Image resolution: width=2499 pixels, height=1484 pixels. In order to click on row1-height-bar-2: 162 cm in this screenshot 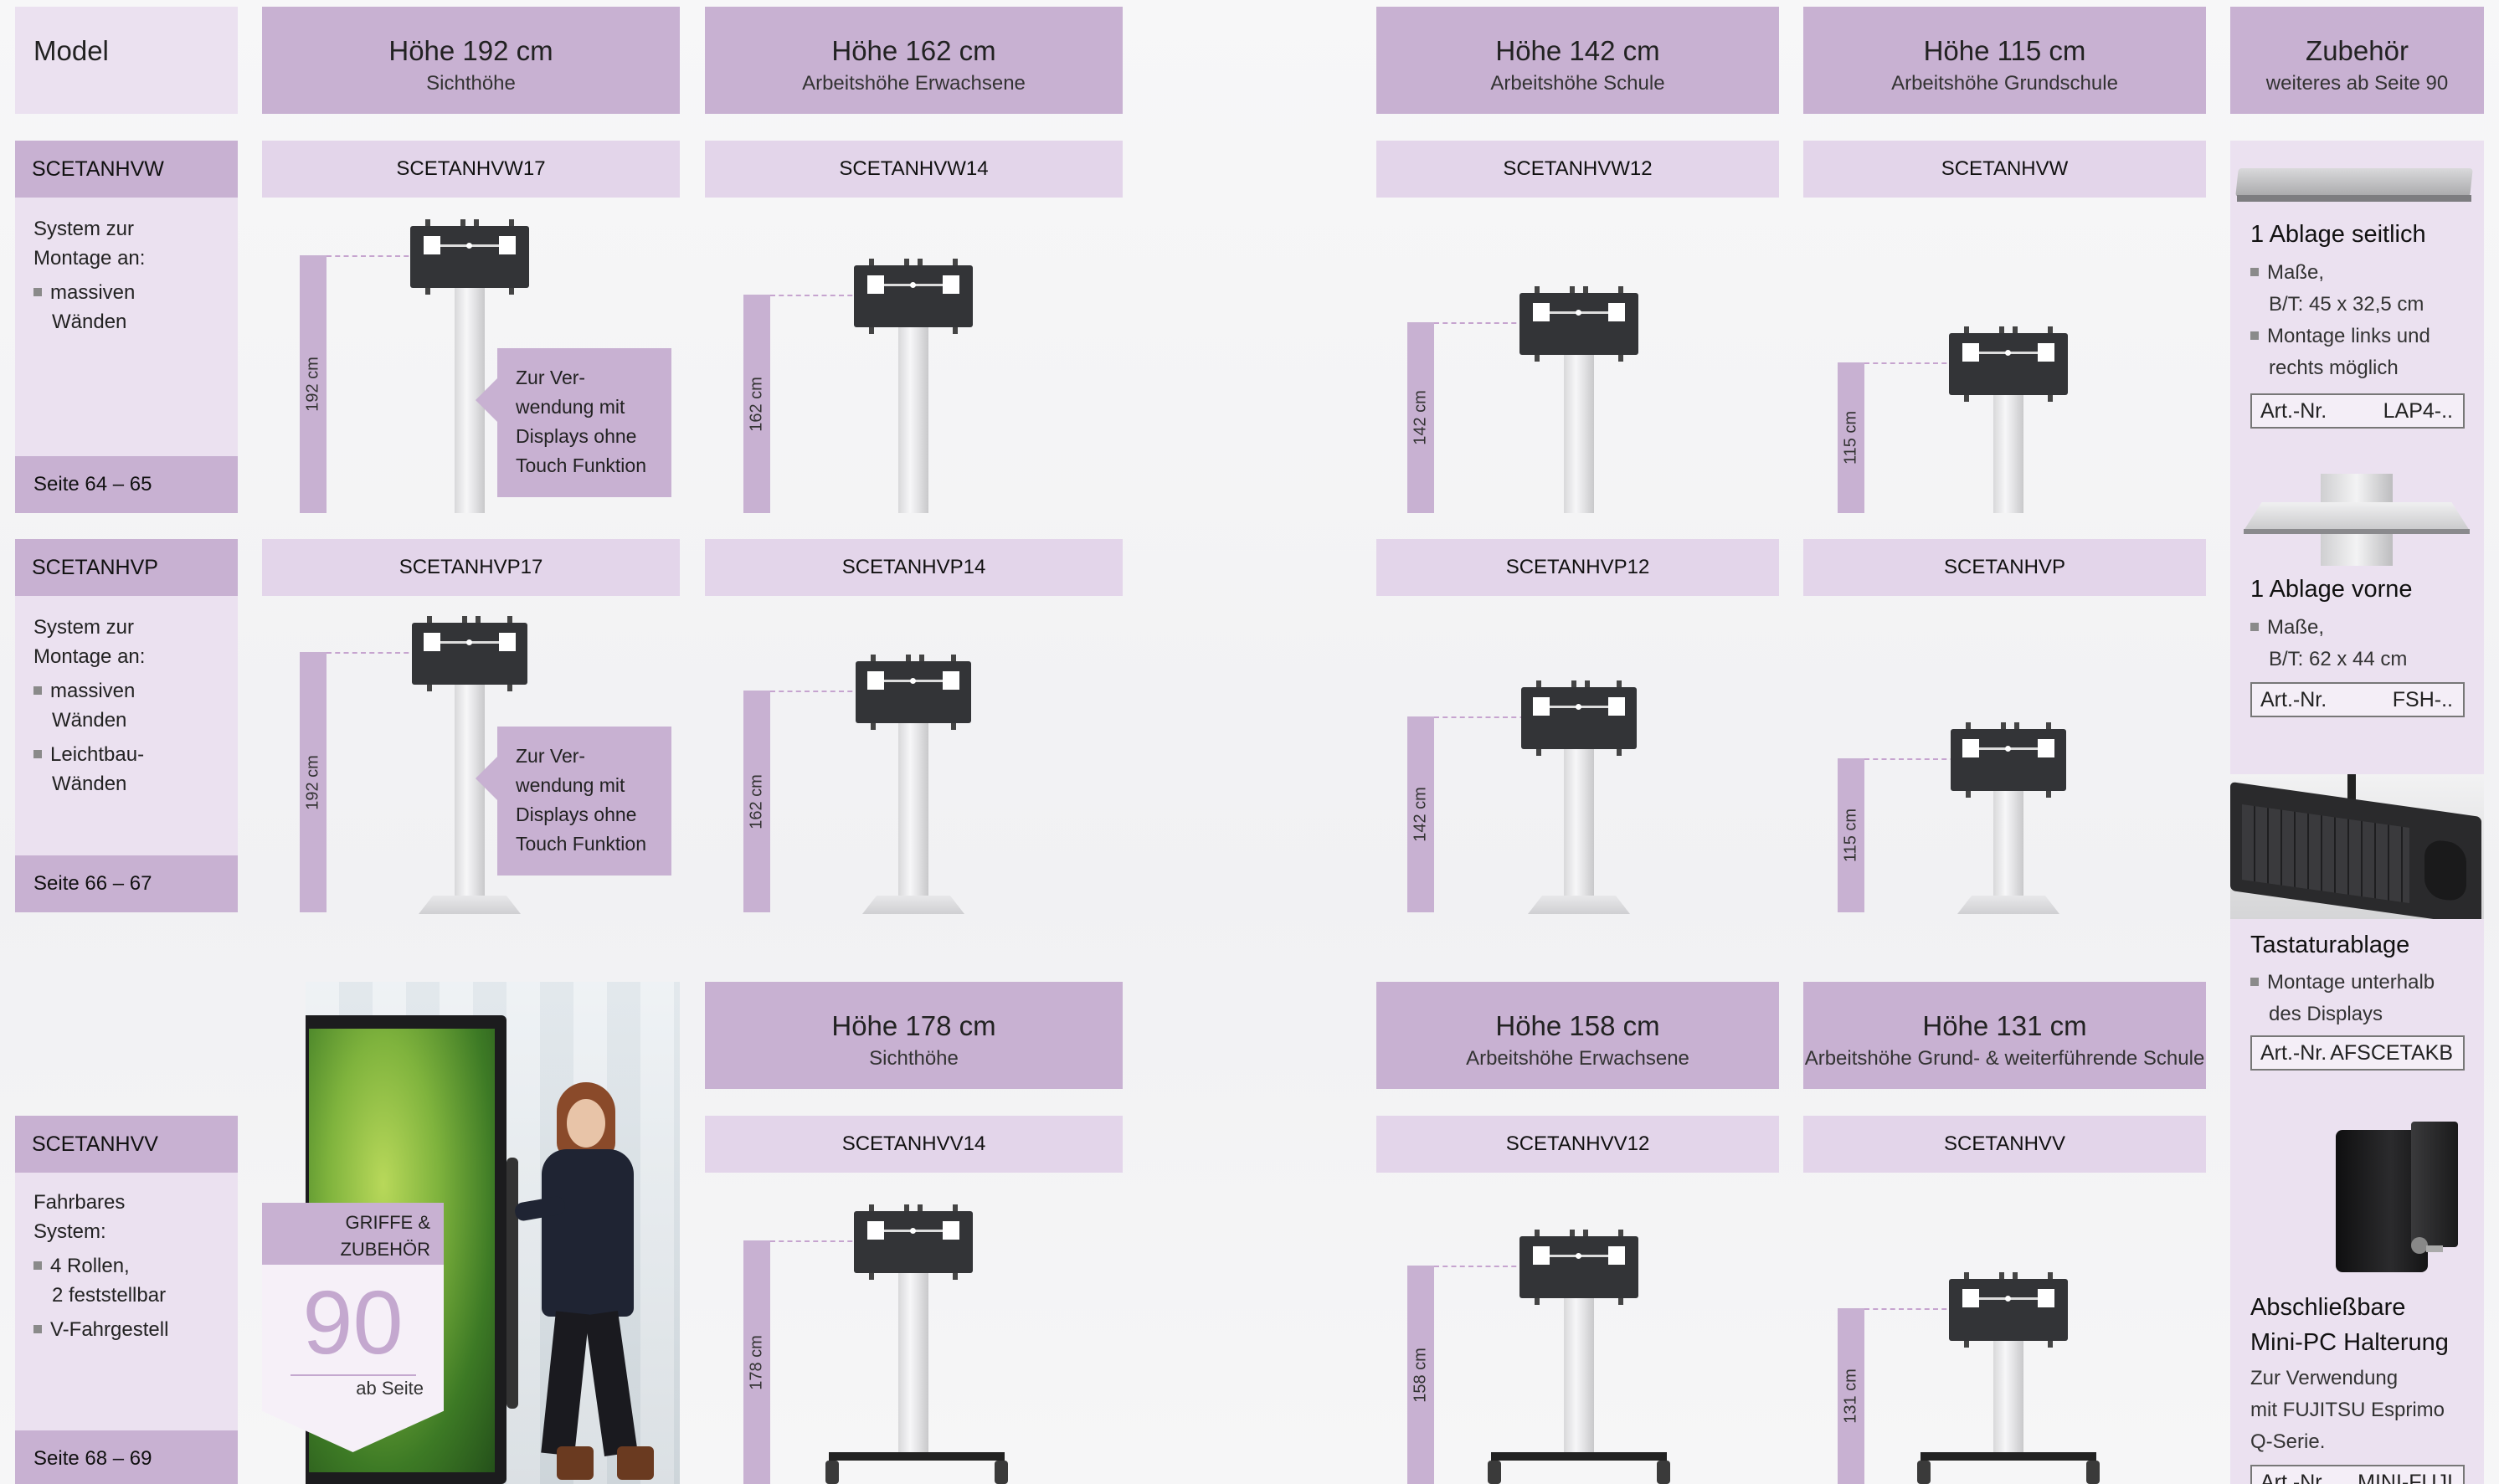, I will do `click(756, 404)`.